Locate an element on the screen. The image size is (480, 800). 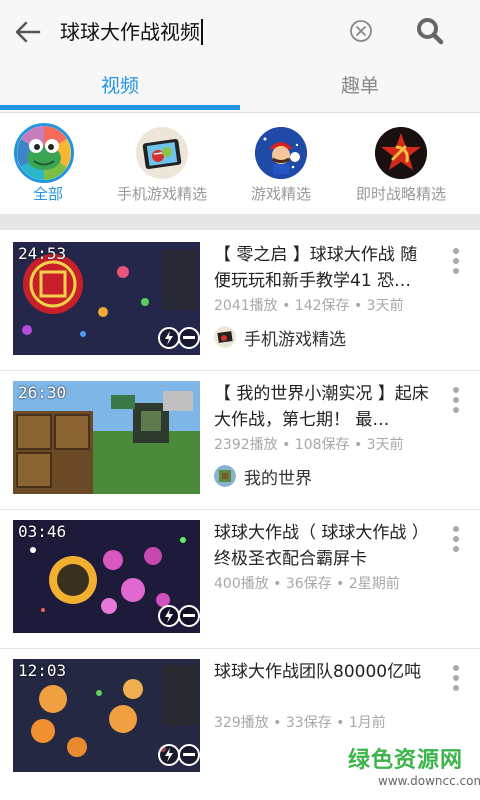
video-duration: 26:30 is located at coordinates (42, 392).